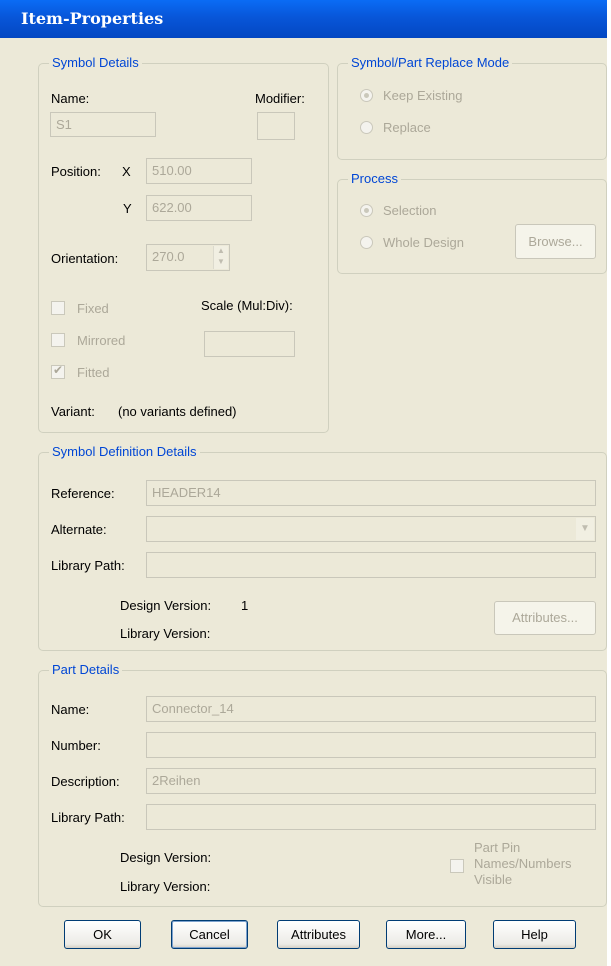  Describe the element at coordinates (70, 709) in the screenshot. I see `part-name-label: Name:` at that location.